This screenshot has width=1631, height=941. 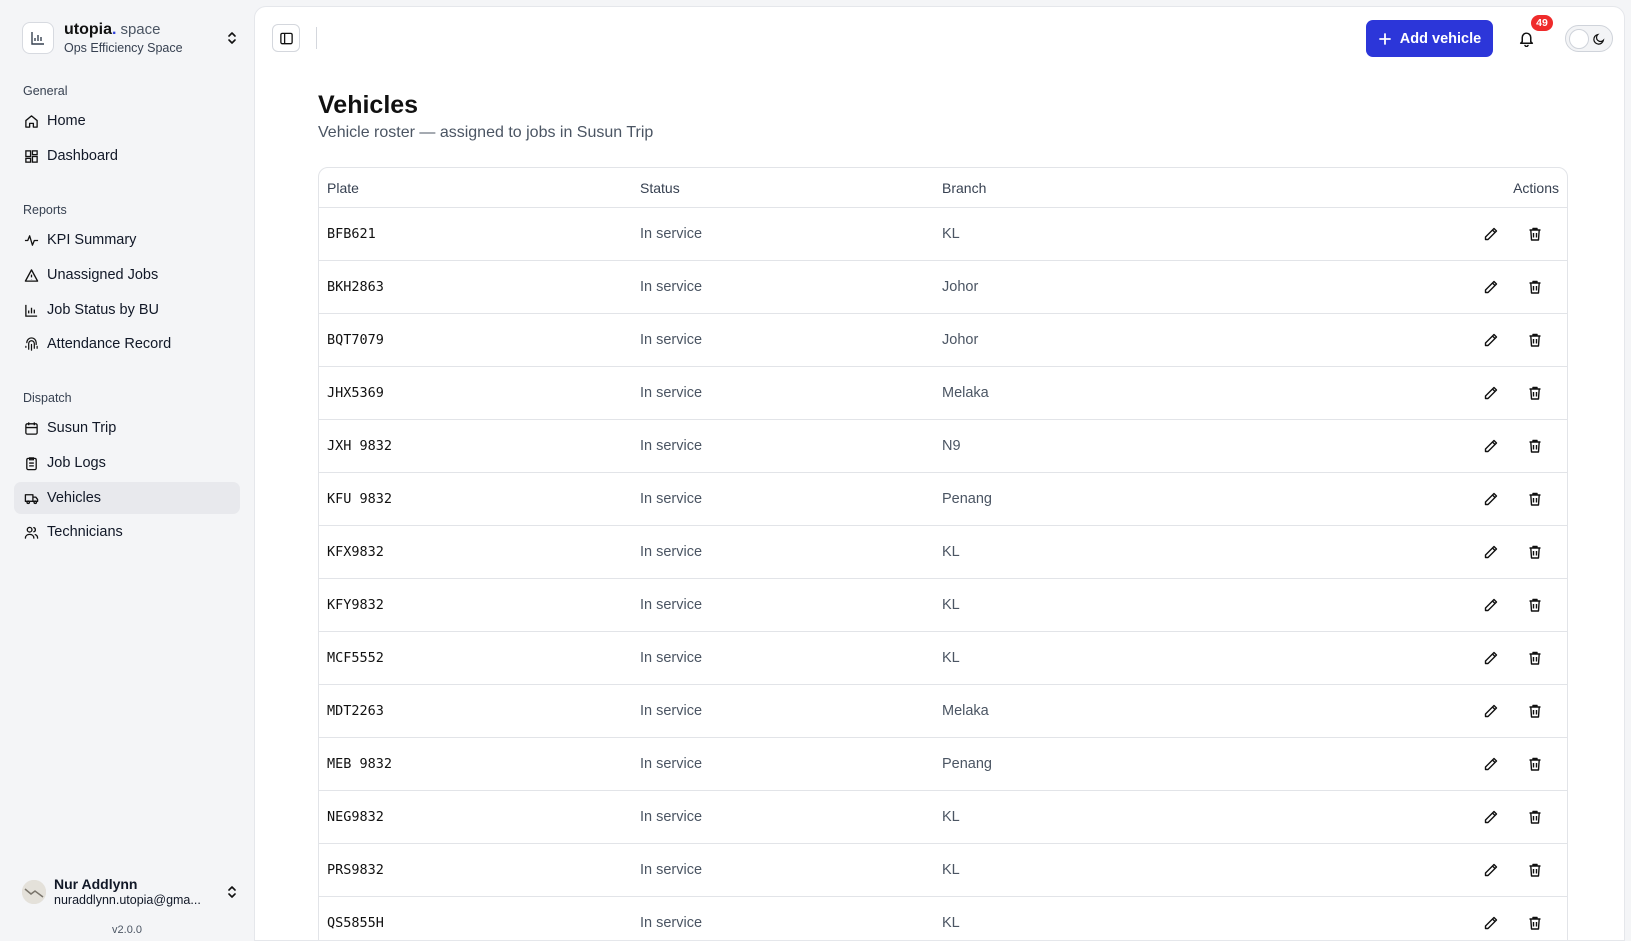 I want to click on branch-cell: Melaka, so click(x=965, y=393).